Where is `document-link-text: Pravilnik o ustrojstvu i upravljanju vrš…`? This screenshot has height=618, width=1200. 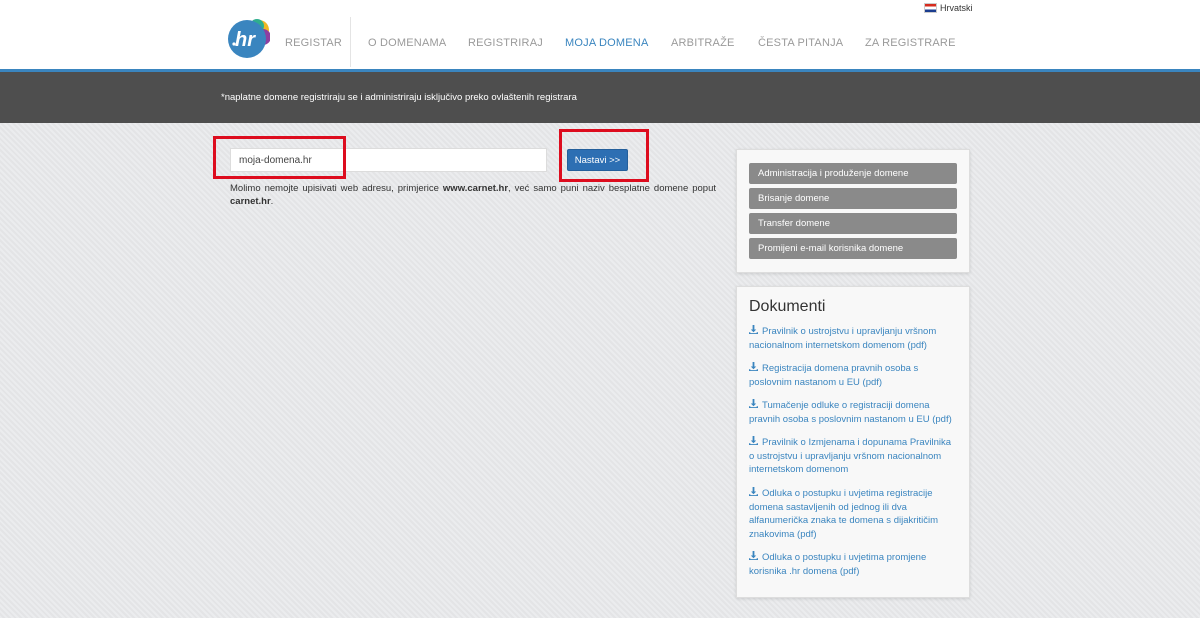
document-link-text: Pravilnik o ustrojstvu i upravljanju vrš… is located at coordinates (843, 338).